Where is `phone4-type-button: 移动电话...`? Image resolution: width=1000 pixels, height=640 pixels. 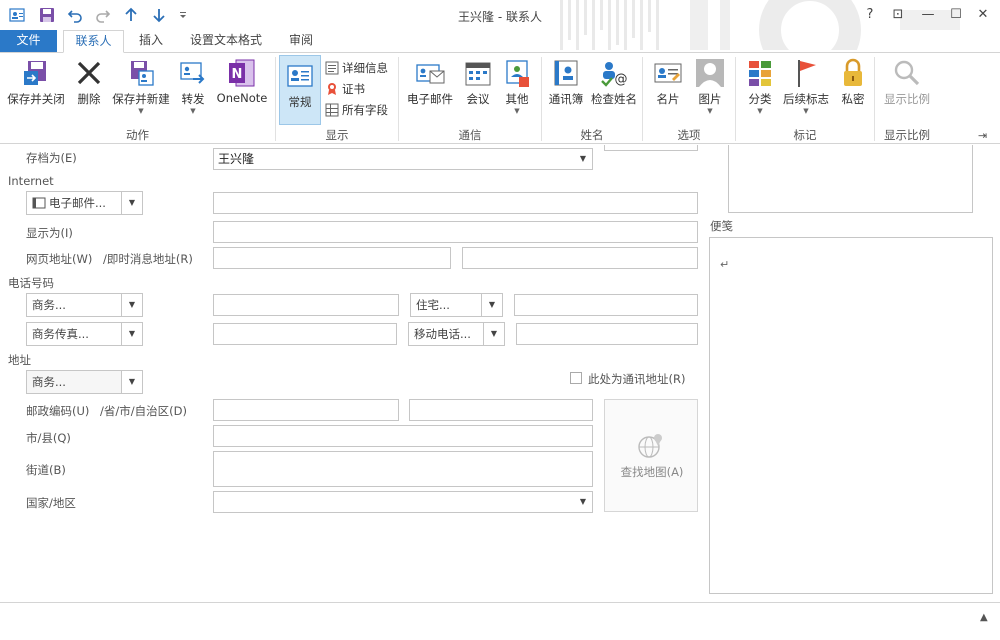
phone4-type-button: 移动电话... is located at coordinates (446, 334).